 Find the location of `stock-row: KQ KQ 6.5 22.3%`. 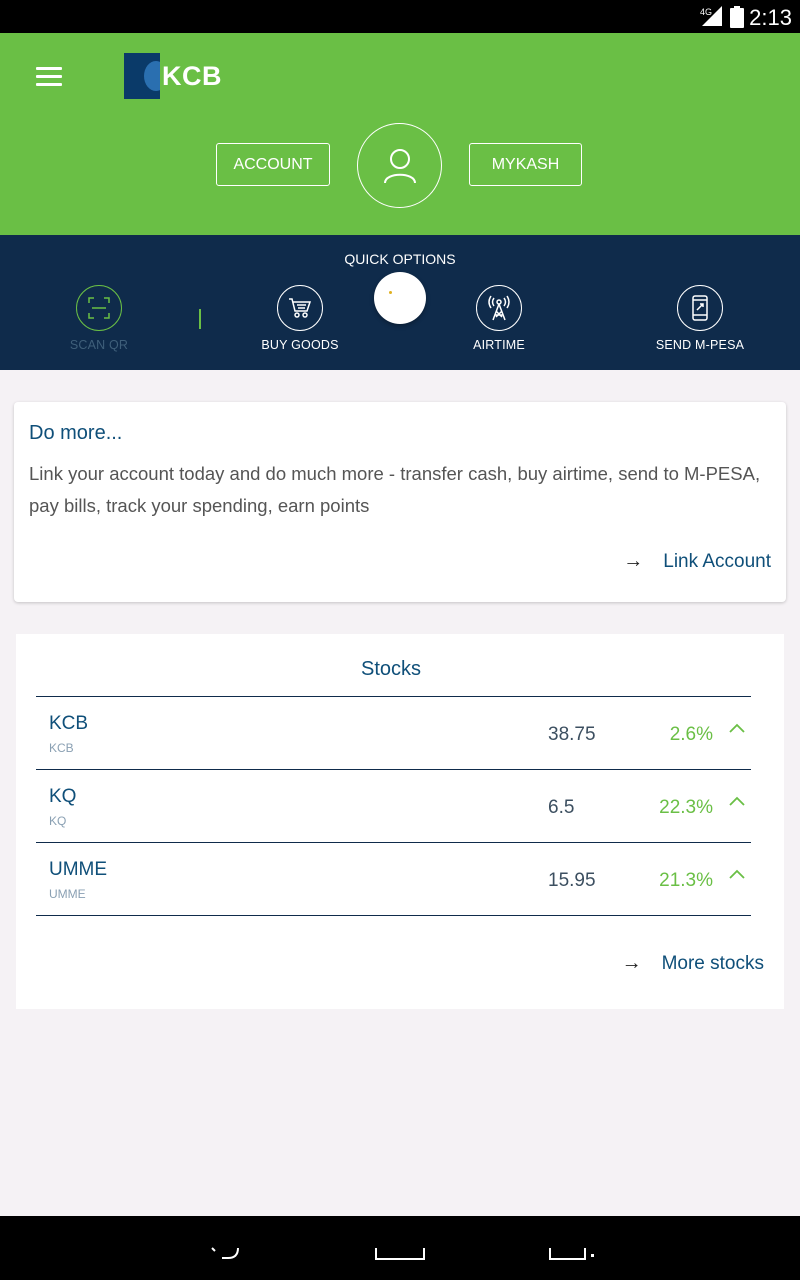

stock-row: KQ KQ 6.5 22.3% is located at coordinates (393, 806).